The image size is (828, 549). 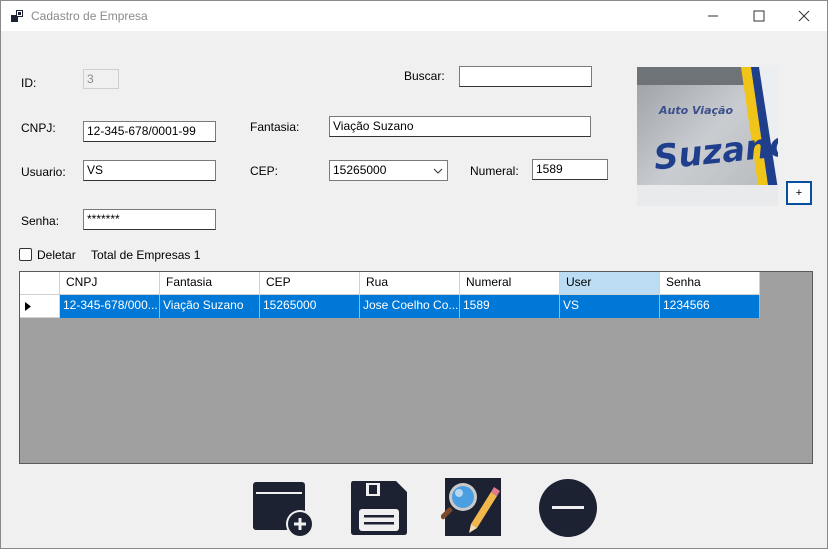 I want to click on add-window-icon, so click(x=283, y=510).